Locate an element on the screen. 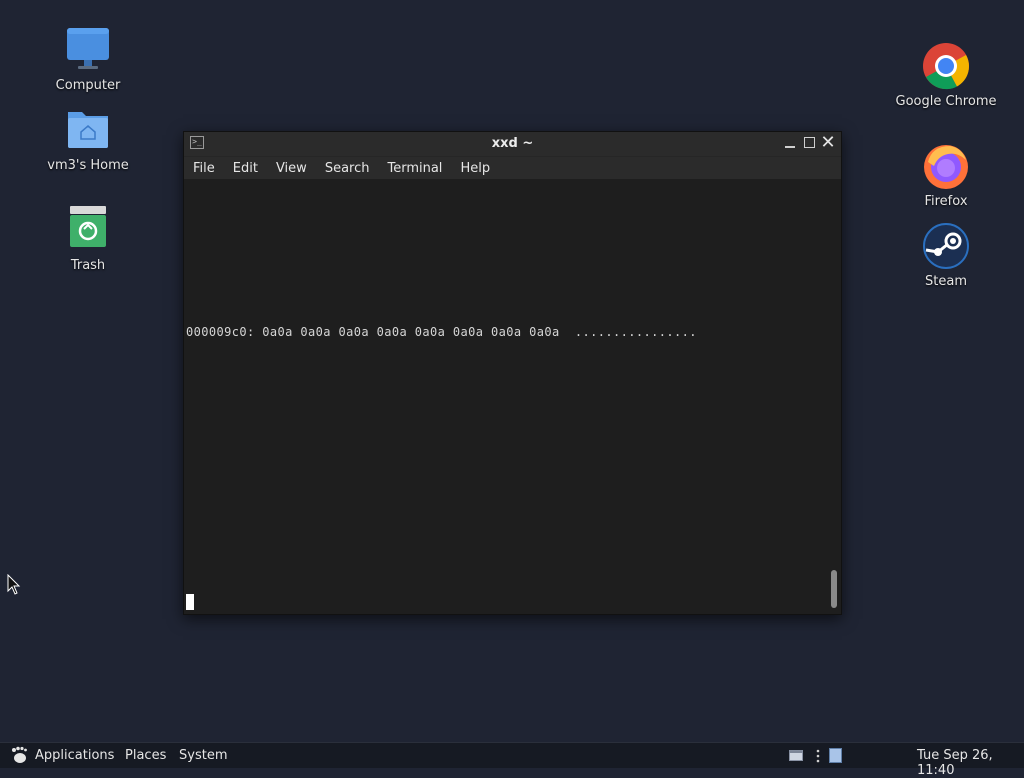  desktop-icon-label: Steam is located at coordinates (946, 281).